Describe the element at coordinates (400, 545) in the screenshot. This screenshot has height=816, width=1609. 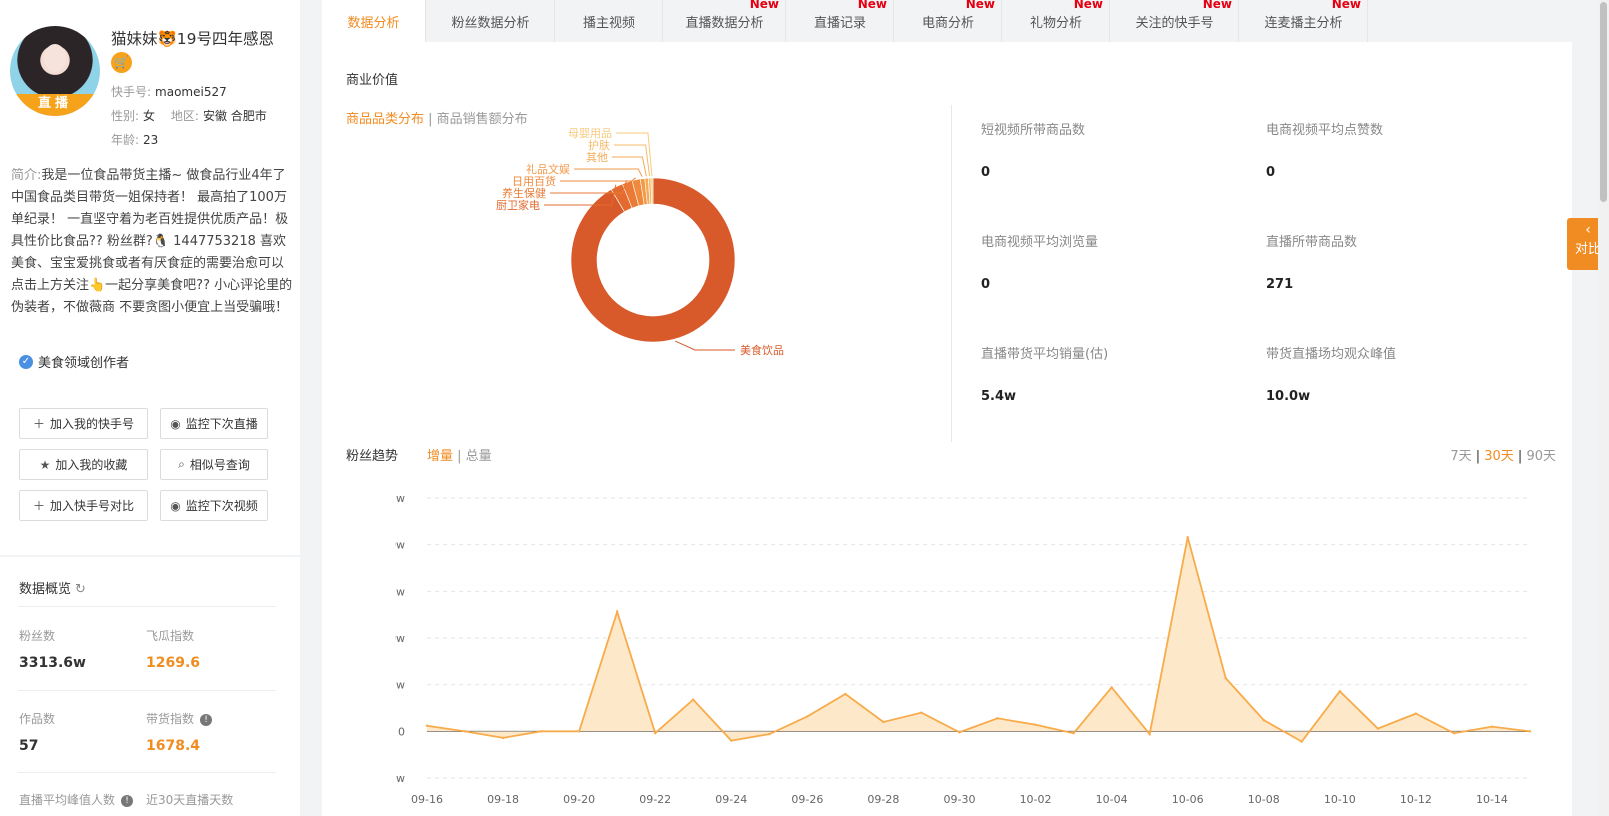
I see `y-tick-label: 20w` at that location.